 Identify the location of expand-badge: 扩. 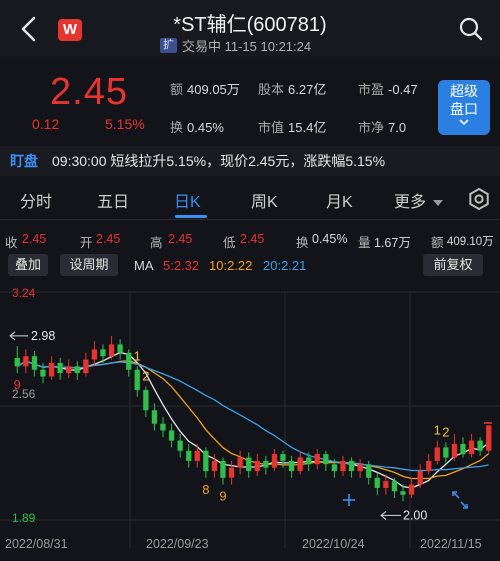
(168, 45).